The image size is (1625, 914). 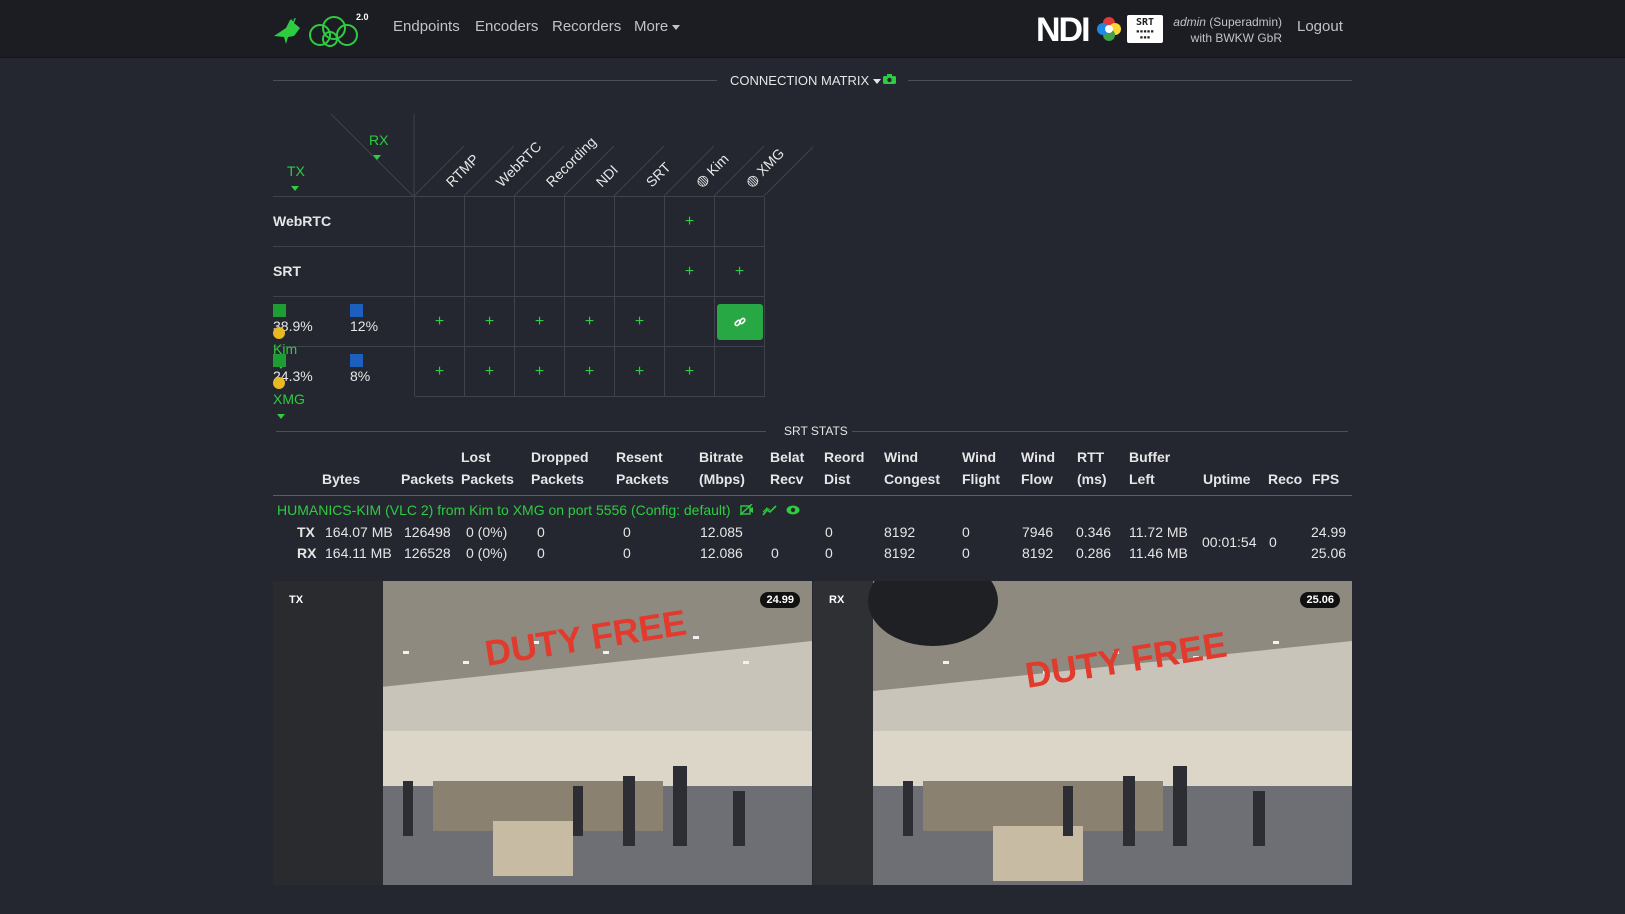 What do you see at coordinates (787, 468) in the screenshot?
I see `stats-header: Belat Recv` at bounding box center [787, 468].